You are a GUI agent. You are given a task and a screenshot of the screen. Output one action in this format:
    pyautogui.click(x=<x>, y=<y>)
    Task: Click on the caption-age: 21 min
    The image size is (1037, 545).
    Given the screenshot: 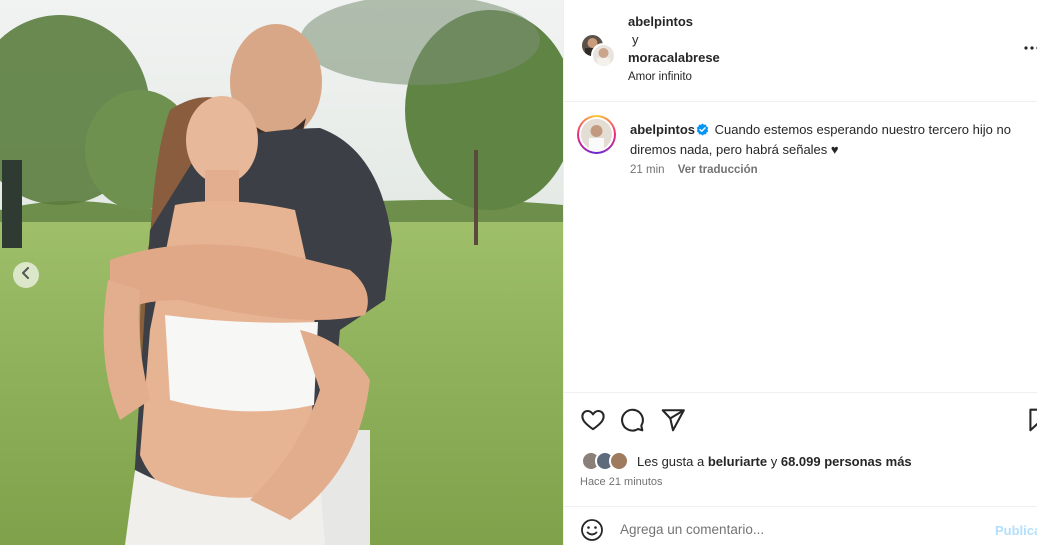 What is the action you would take?
    pyautogui.click(x=647, y=170)
    